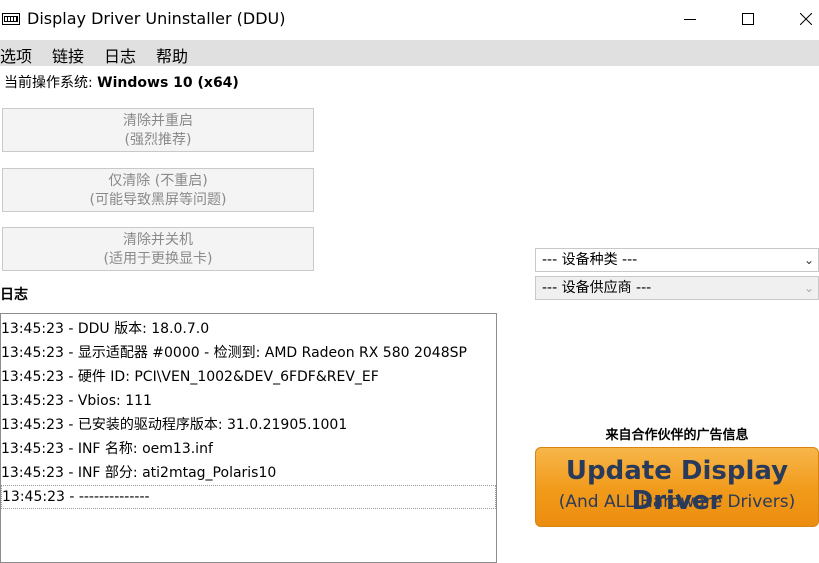 This screenshot has width=819, height=563. Describe the element at coordinates (409, 20) in the screenshot. I see `title-bar: Display Driver Uninstaller (DDU)` at that location.